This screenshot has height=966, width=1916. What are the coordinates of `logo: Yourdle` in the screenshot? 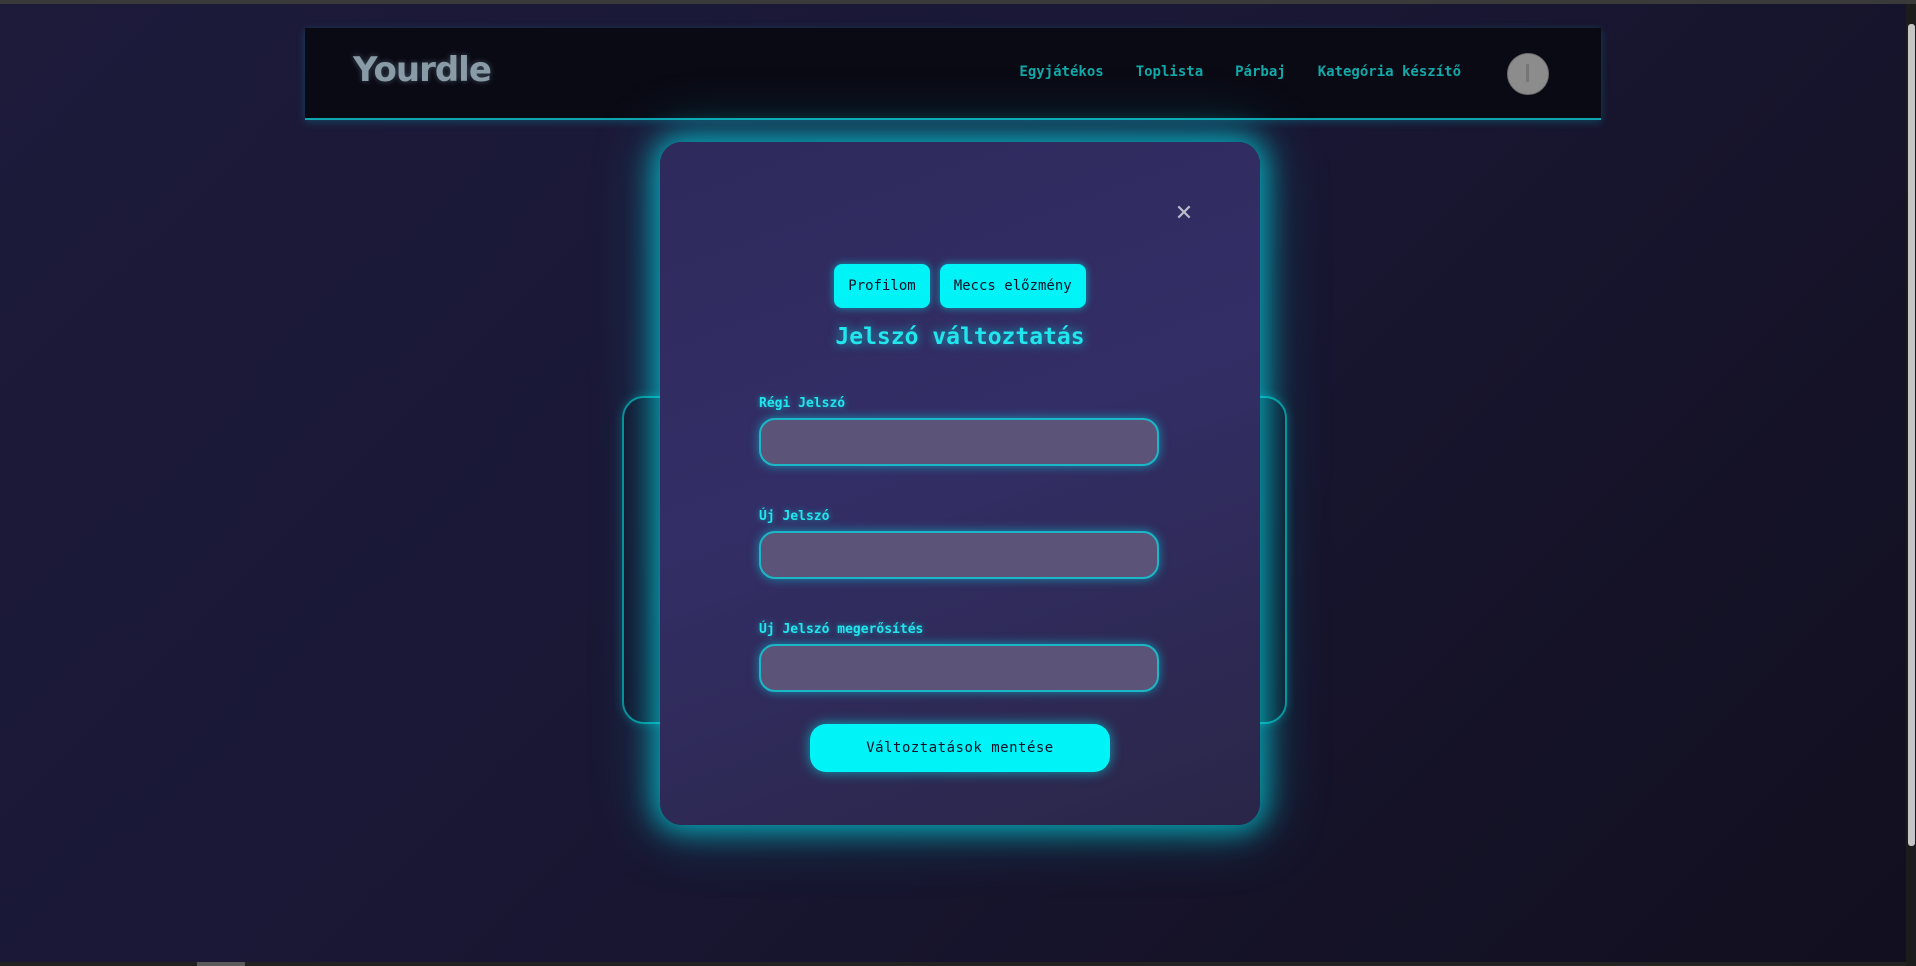 It's located at (422, 70).